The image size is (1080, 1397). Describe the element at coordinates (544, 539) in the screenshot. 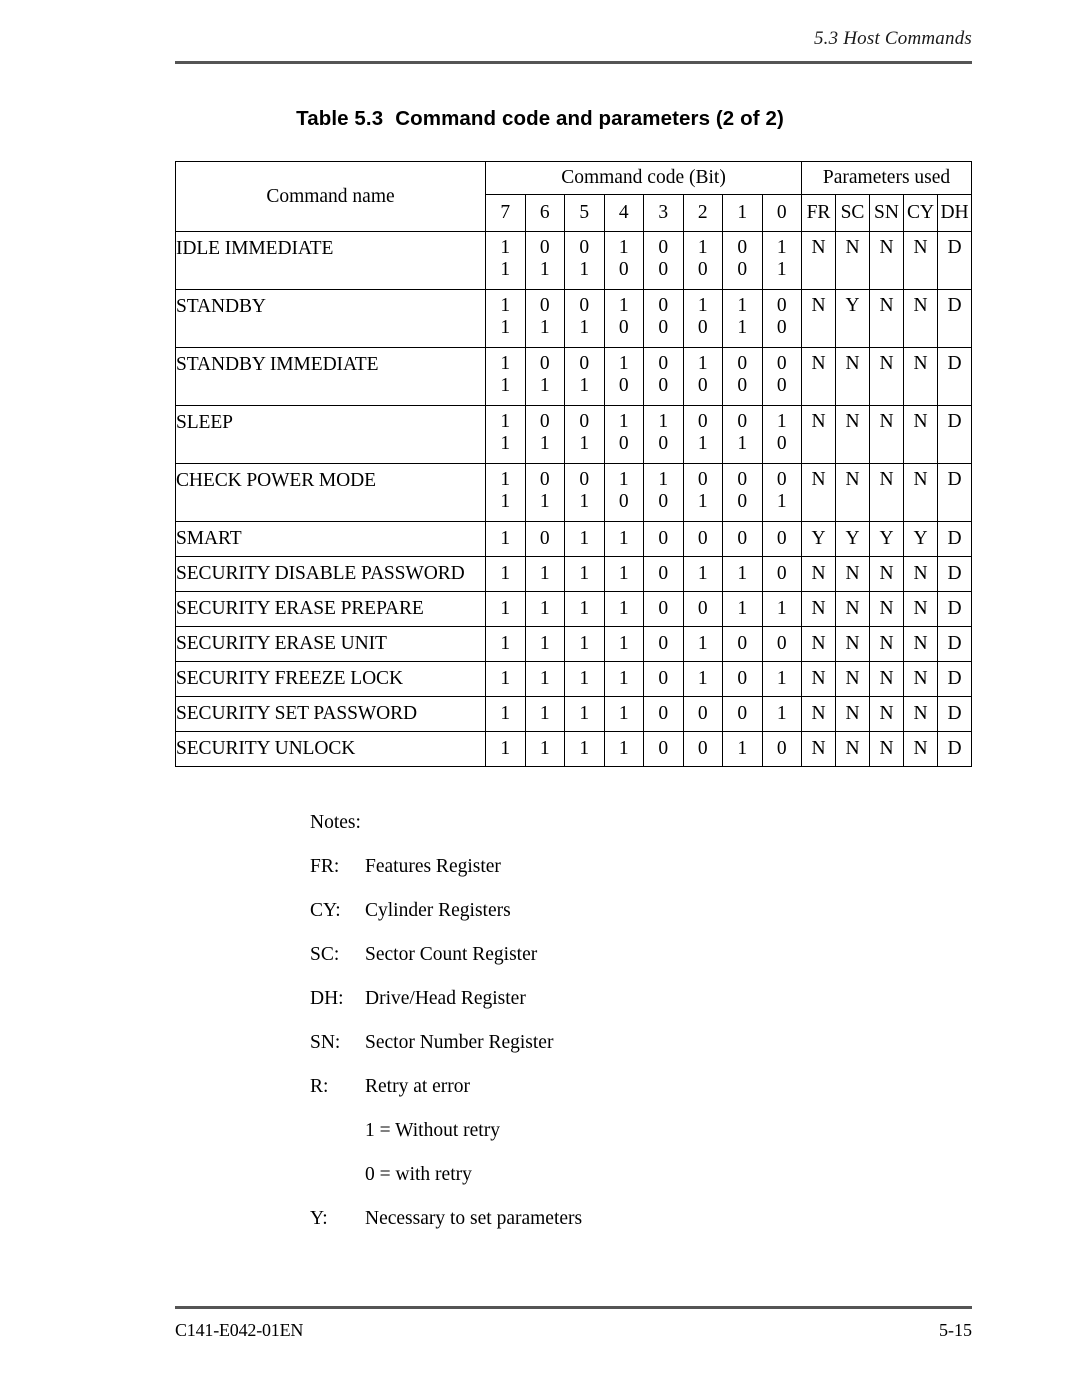

I see `cell-bit-6: 0` at that location.